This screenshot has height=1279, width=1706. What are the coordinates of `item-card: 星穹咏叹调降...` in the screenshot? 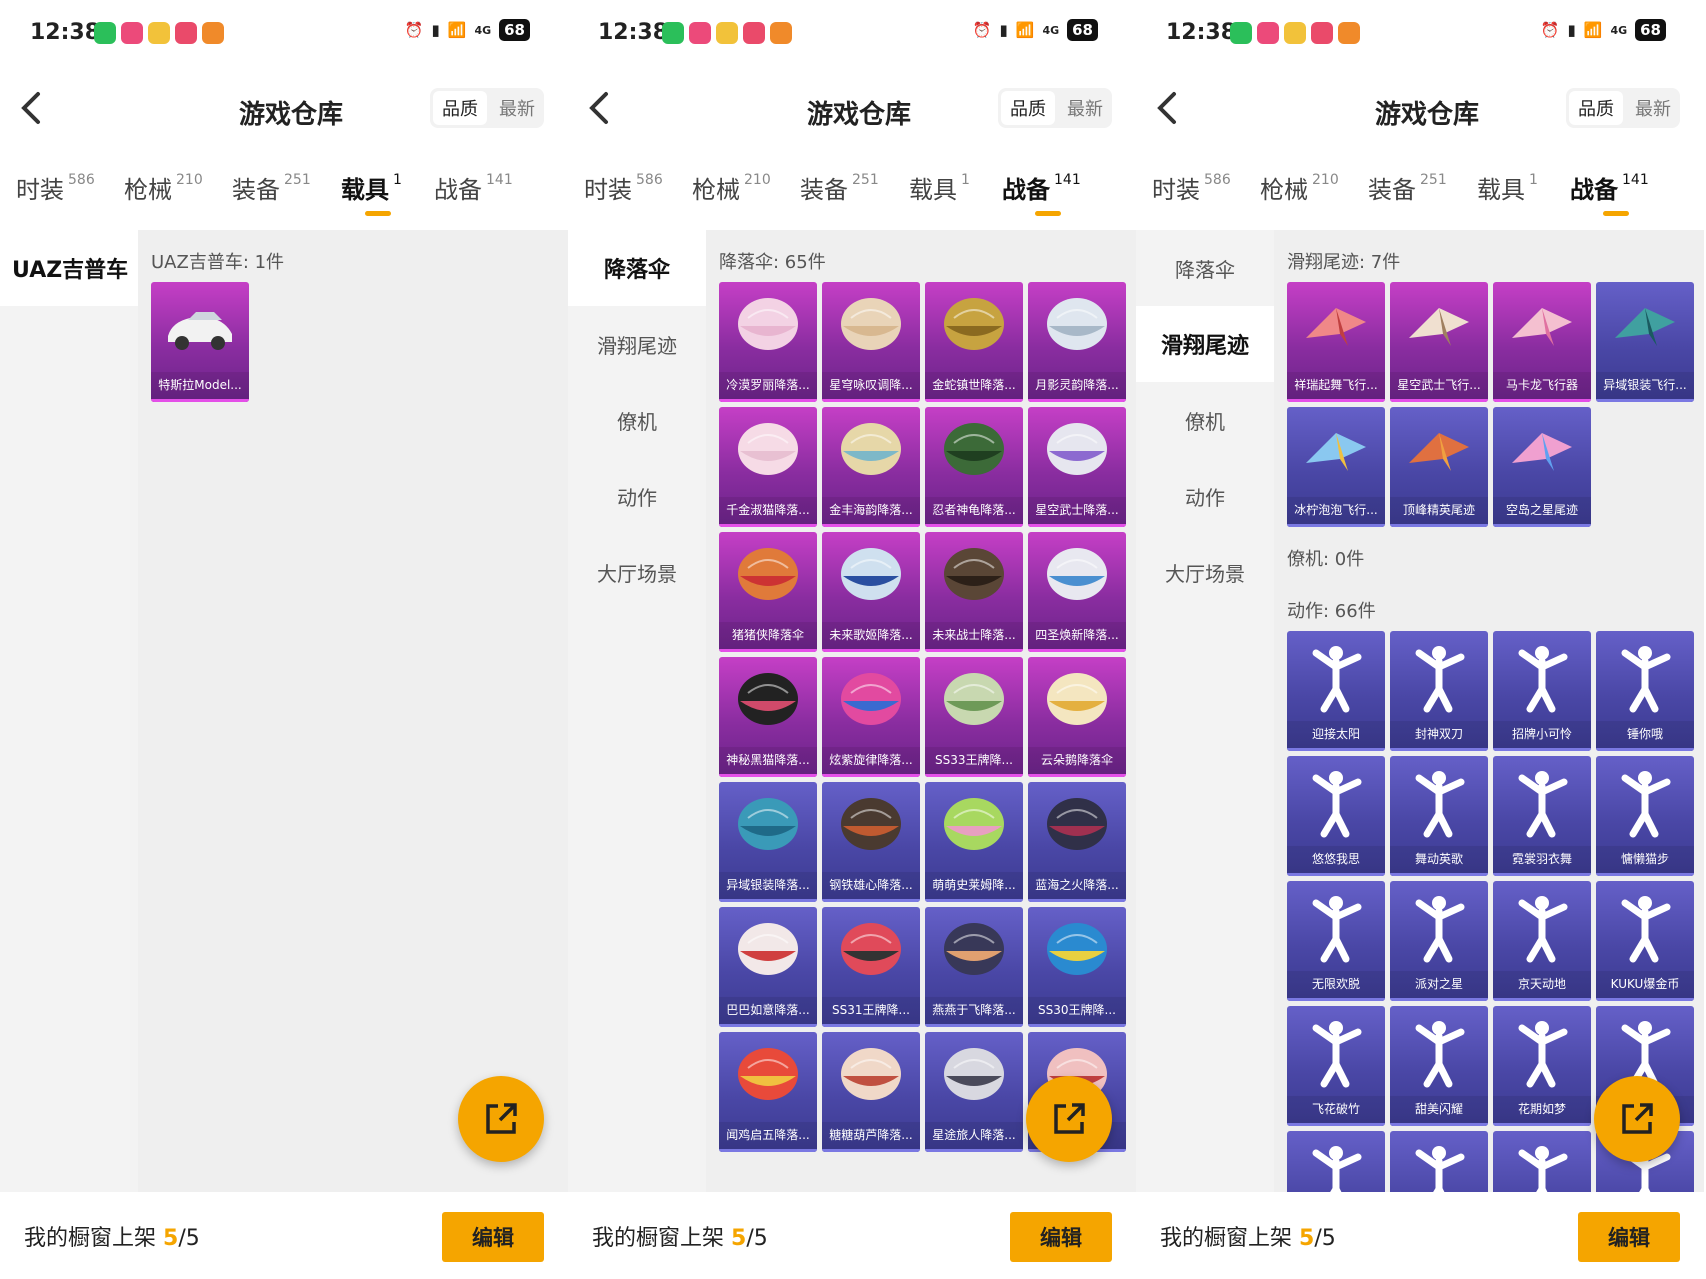 It's located at (871, 342).